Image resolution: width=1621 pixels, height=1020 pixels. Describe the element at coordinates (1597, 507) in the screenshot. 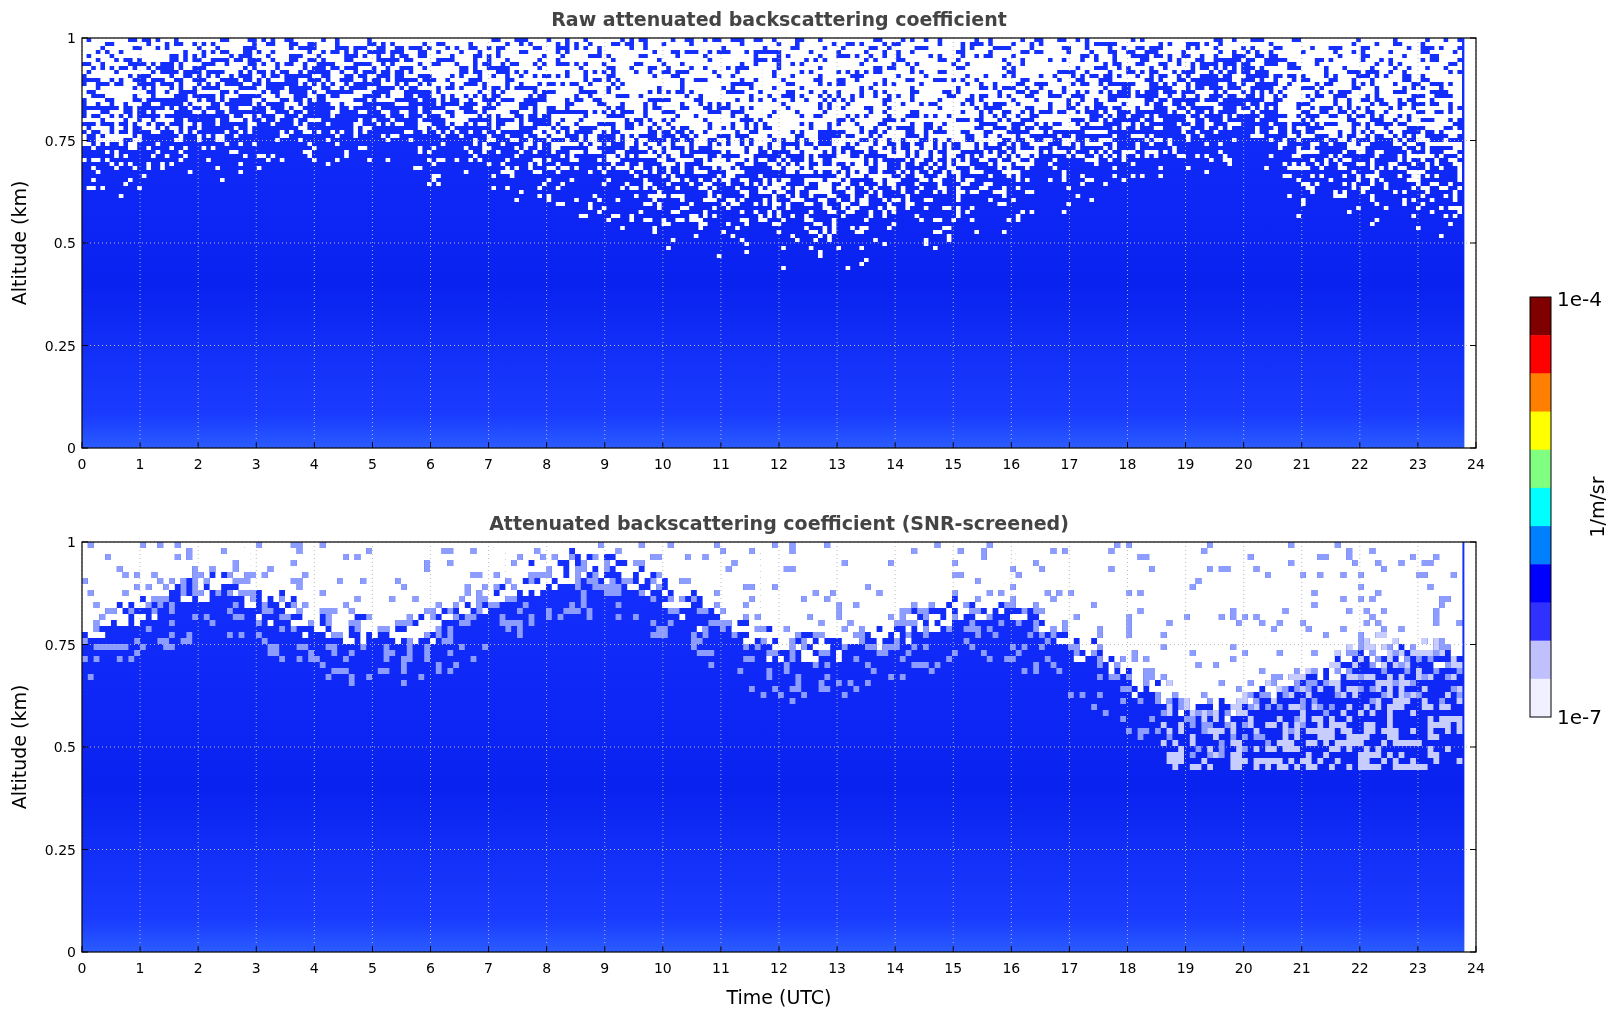

I see `colorbar-label: 1/m/sr` at that location.